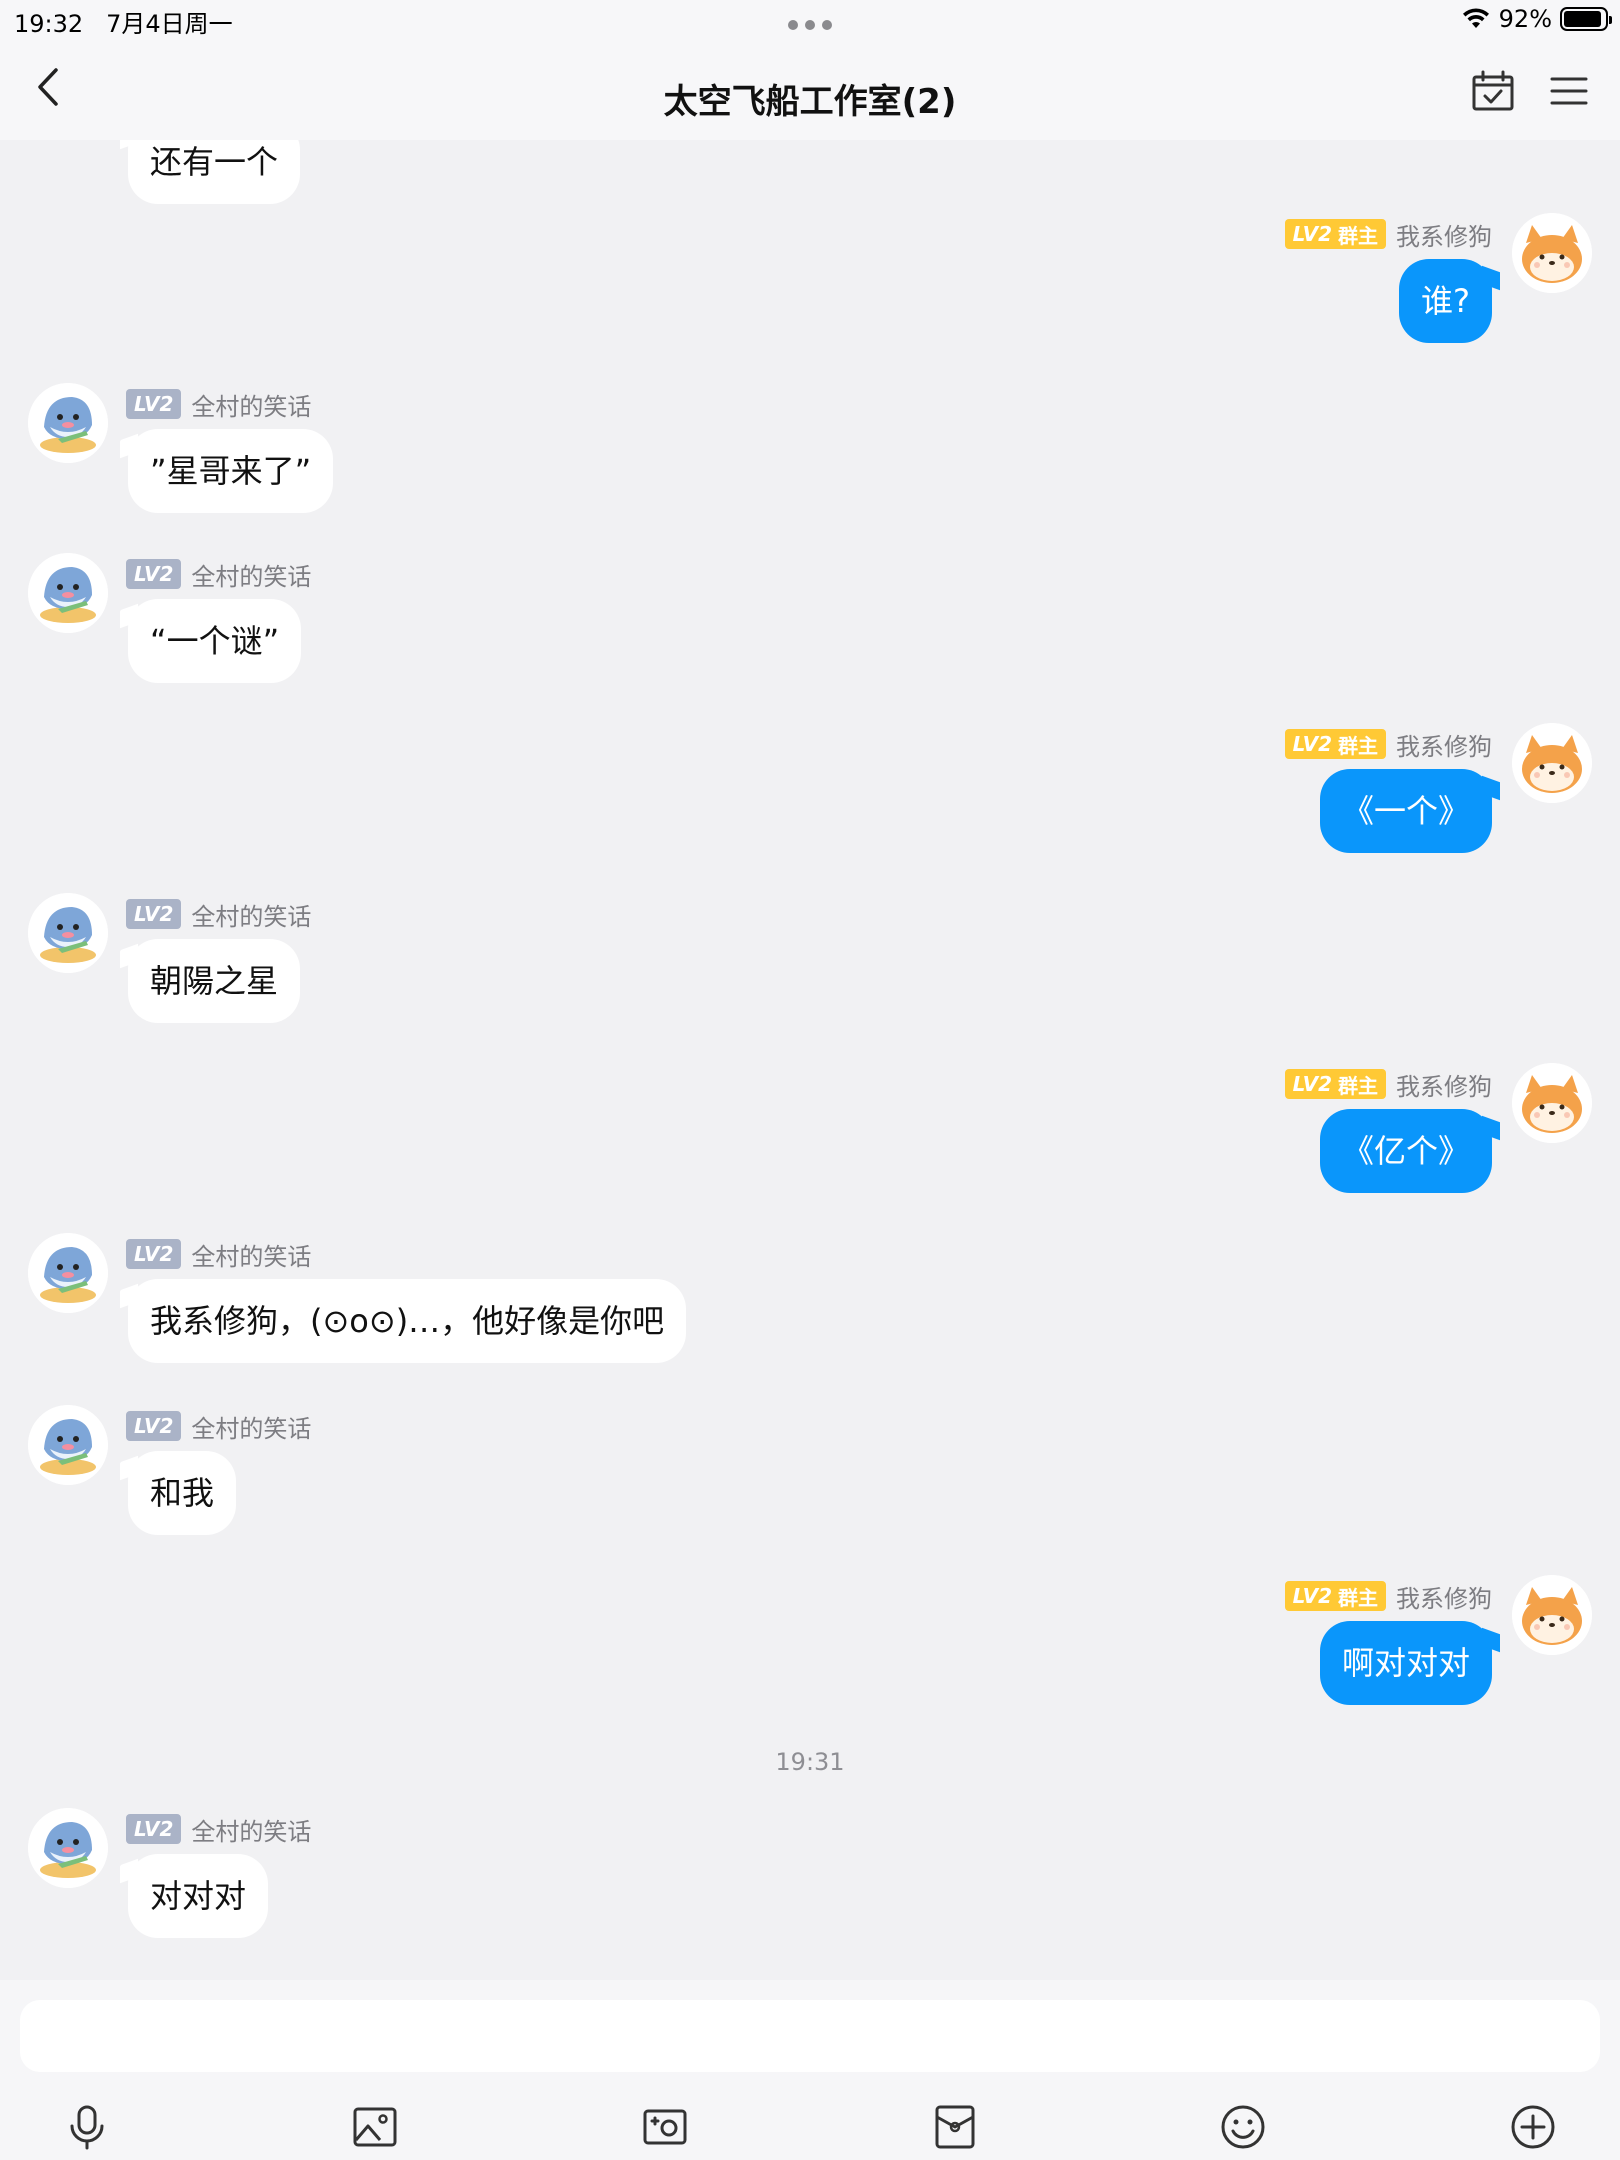 Image resolution: width=1620 pixels, height=2160 pixels. What do you see at coordinates (214, 981) in the screenshot?
I see `message-bubble: 朝陽之星` at bounding box center [214, 981].